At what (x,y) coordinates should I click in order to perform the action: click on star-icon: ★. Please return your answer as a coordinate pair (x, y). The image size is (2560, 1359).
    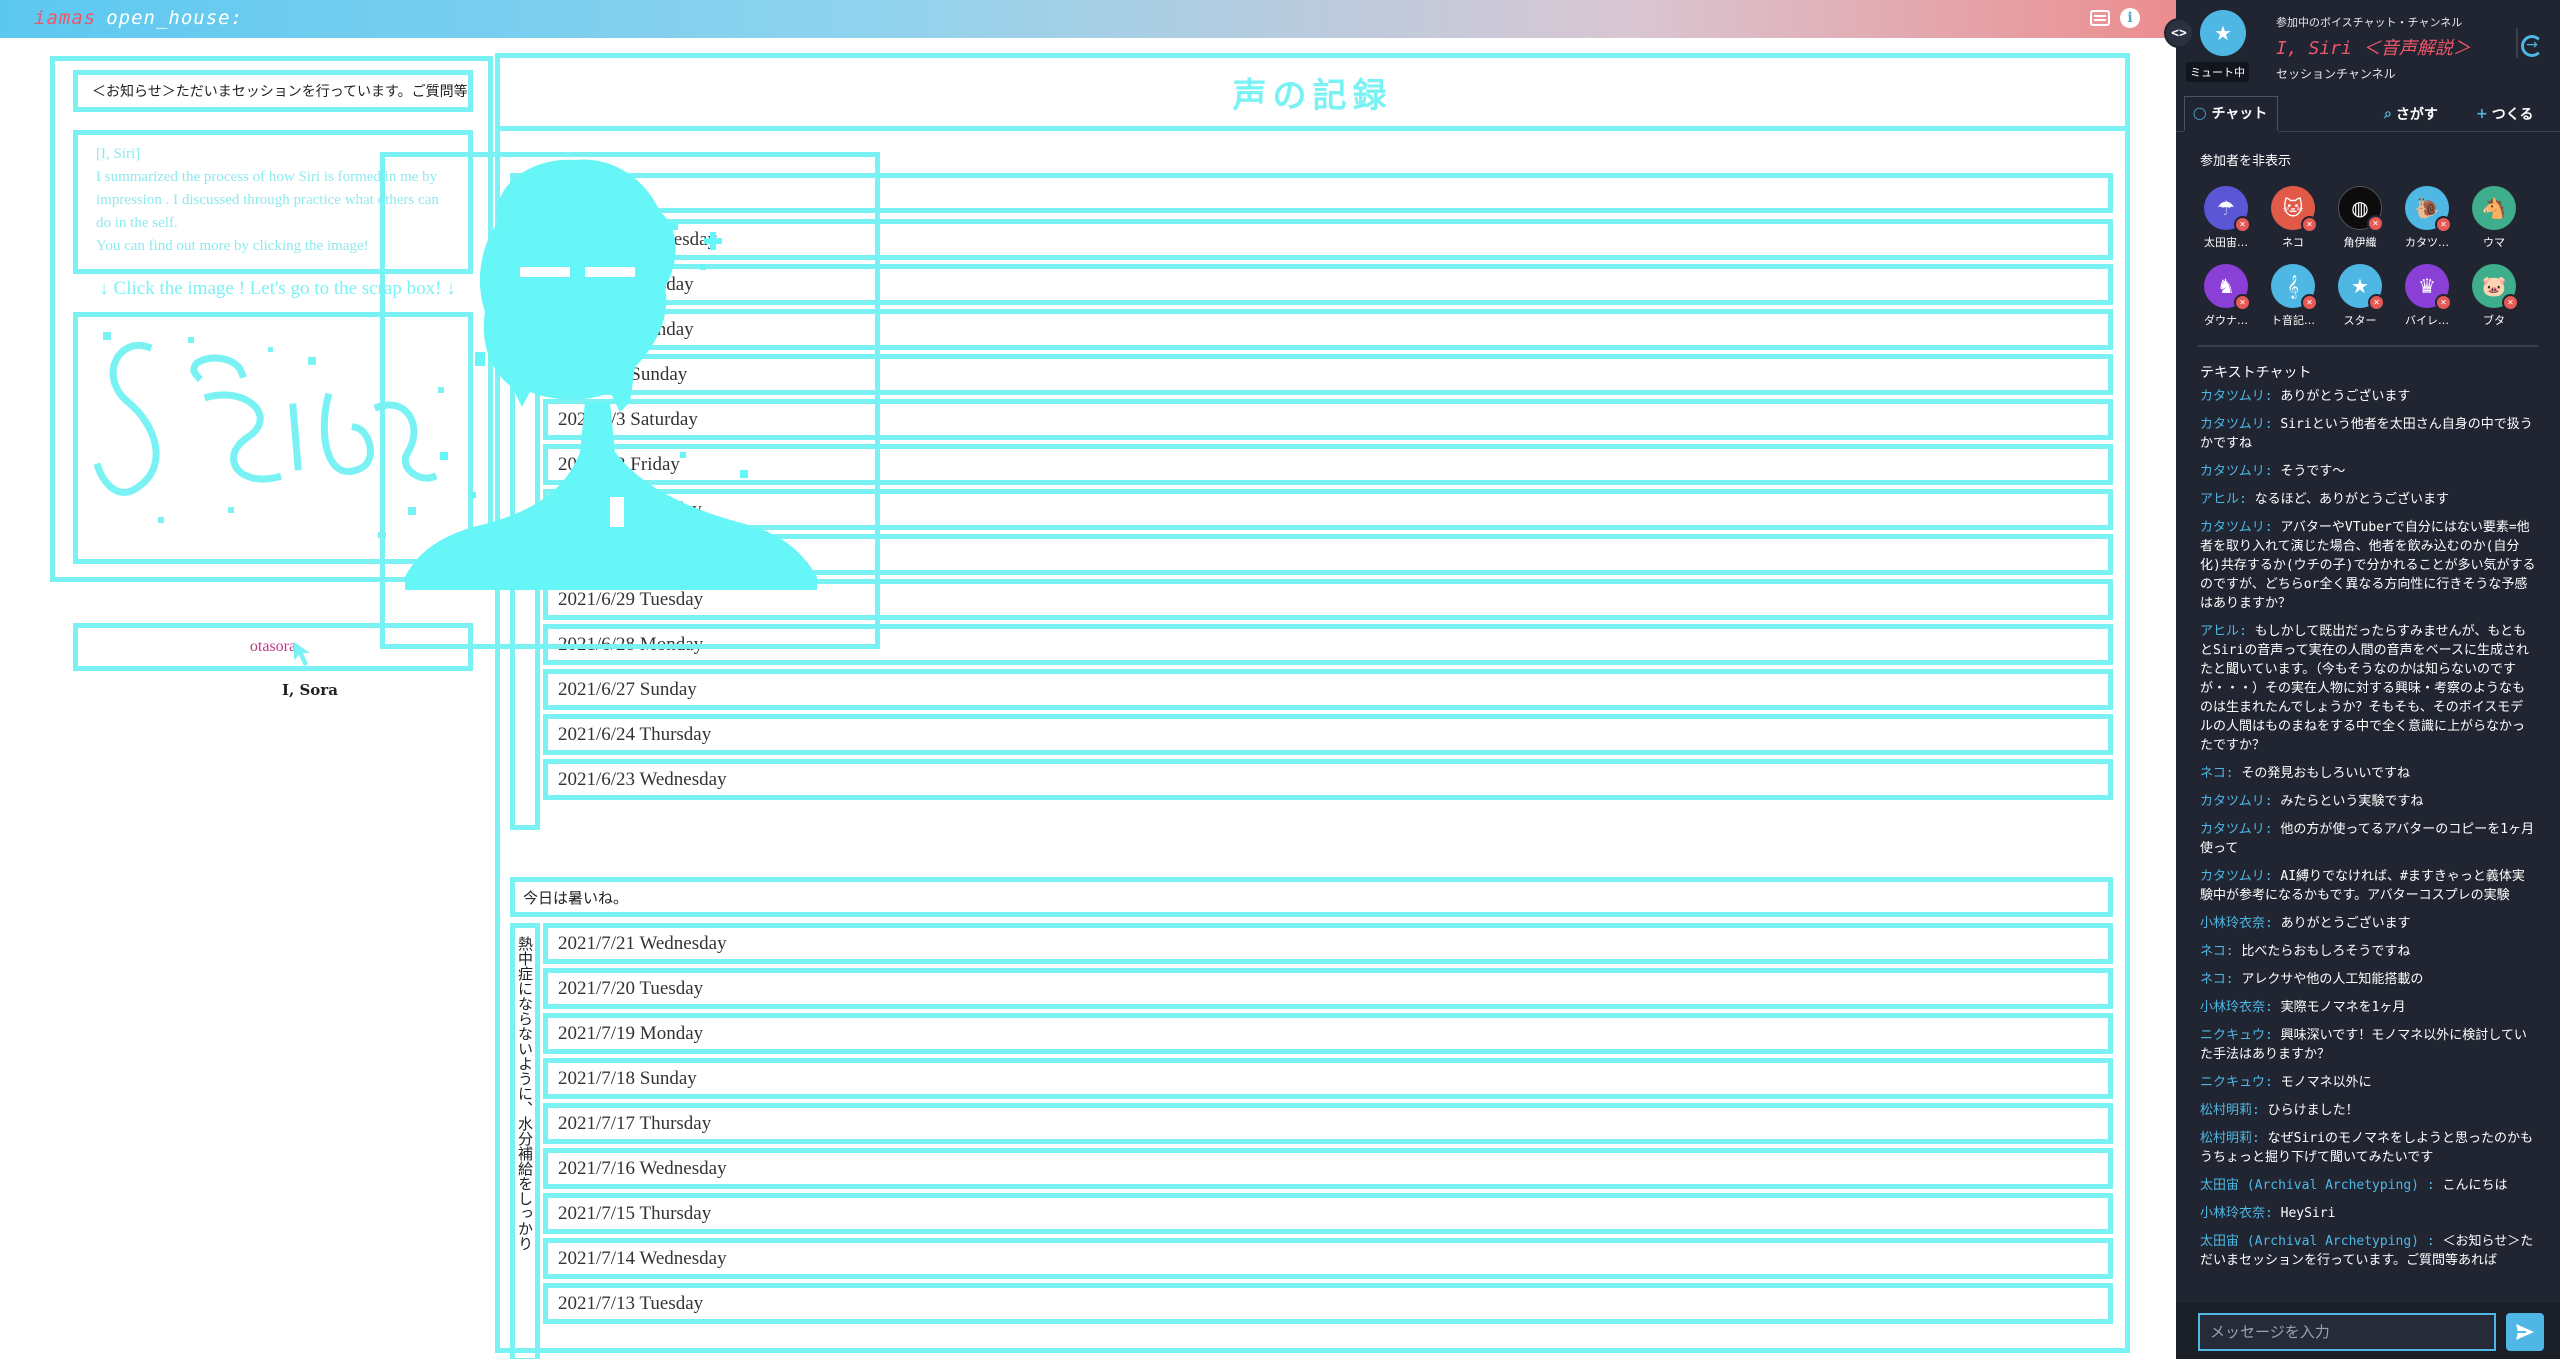
    Looking at the image, I should click on (2360, 286).